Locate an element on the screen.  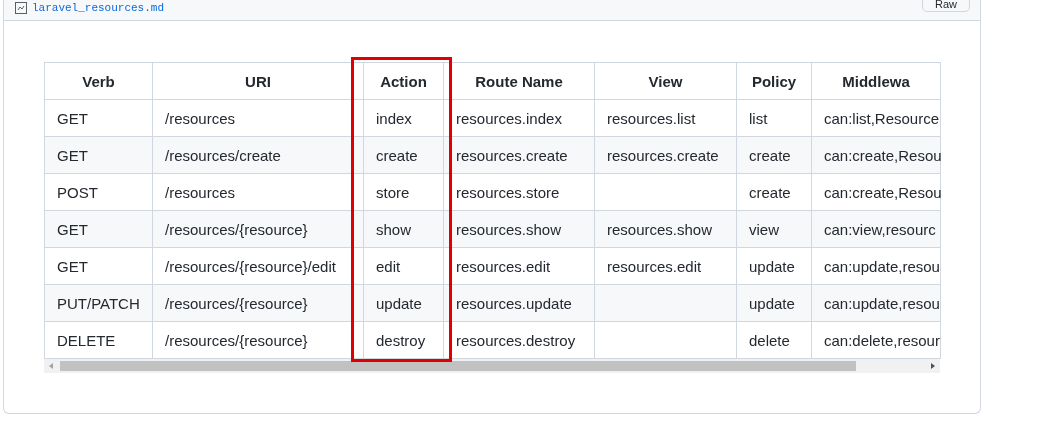
table-cell: destroy is located at coordinates (403, 340).